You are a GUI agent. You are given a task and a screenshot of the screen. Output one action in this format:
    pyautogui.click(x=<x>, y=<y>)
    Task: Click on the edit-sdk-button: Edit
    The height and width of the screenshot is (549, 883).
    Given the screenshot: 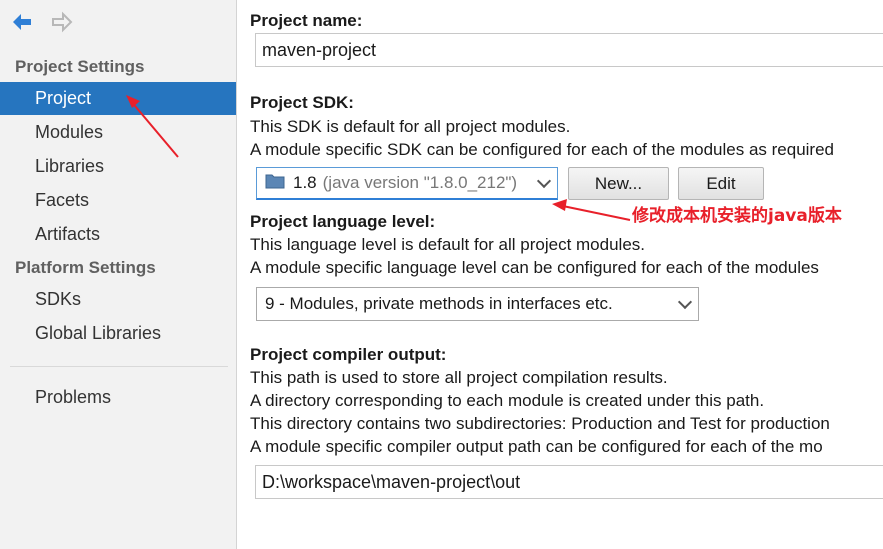 What is the action you would take?
    pyautogui.click(x=721, y=183)
    